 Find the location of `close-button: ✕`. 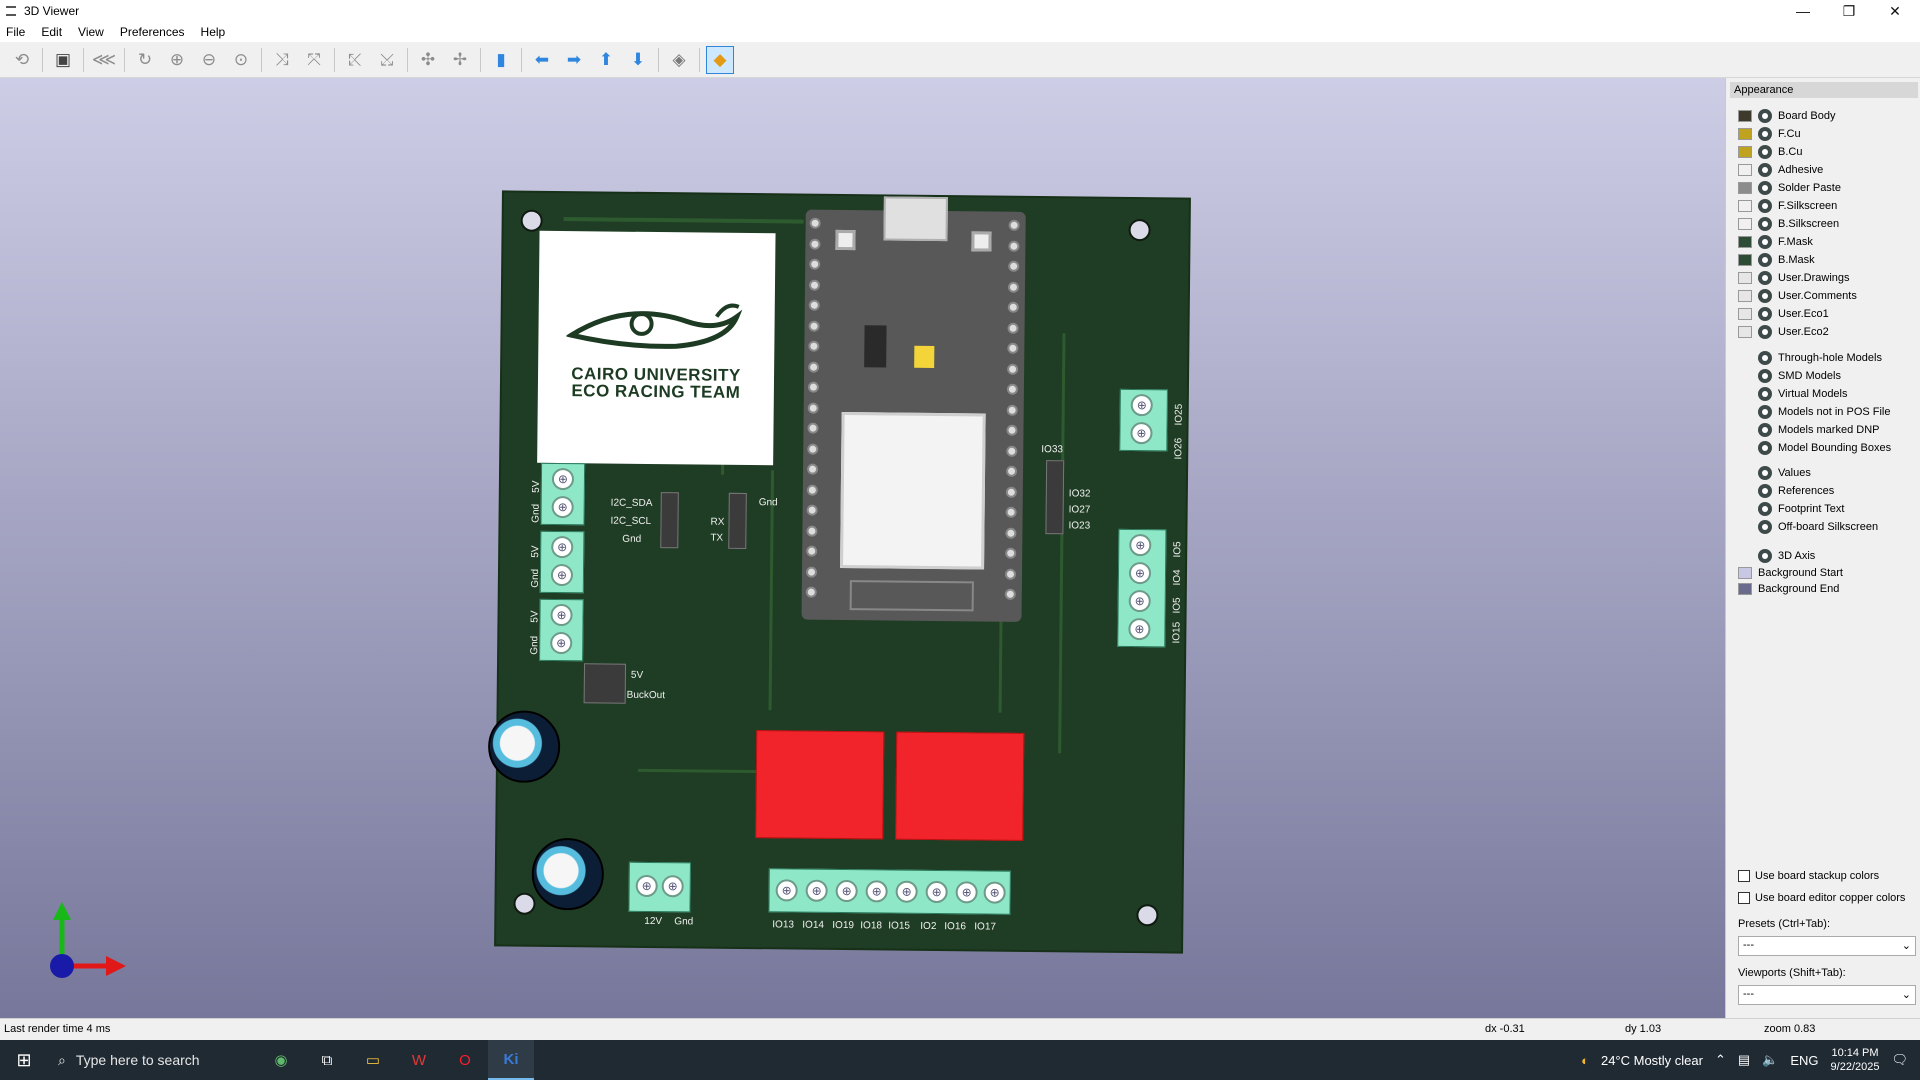

close-button: ✕ is located at coordinates (1895, 11).